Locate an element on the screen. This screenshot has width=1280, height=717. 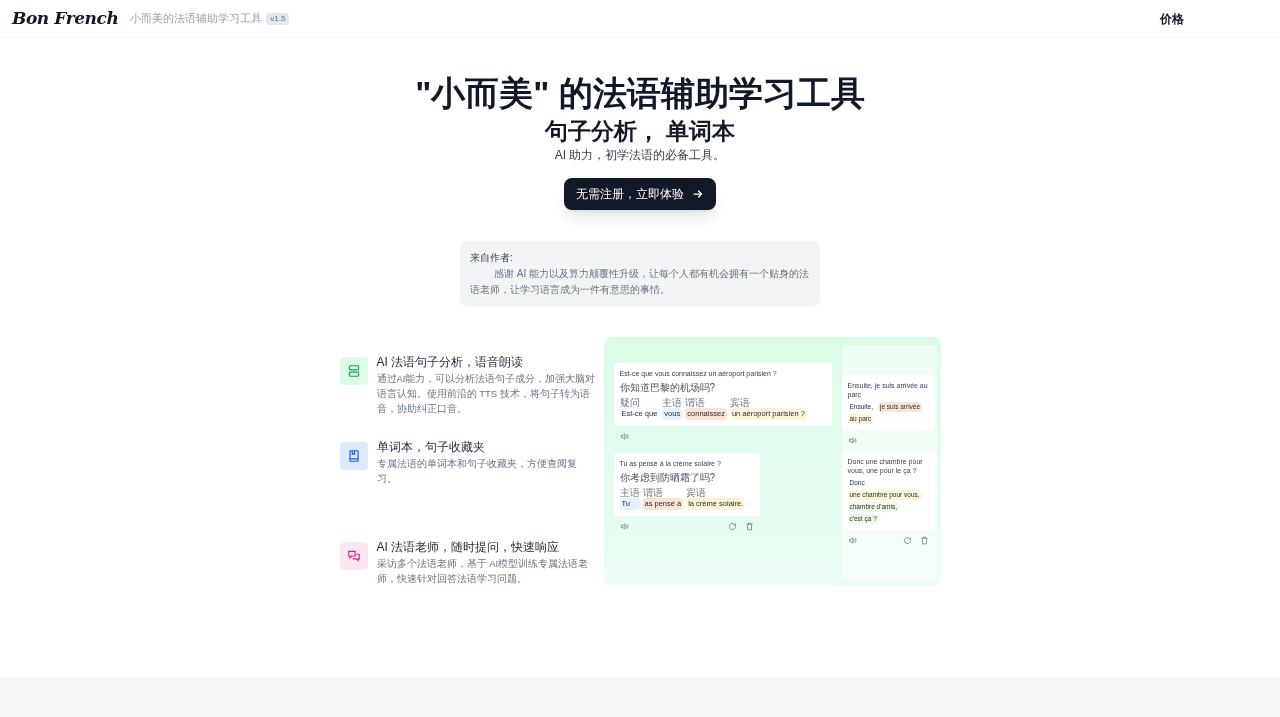
chinese-translation: 你知道巴黎的机场吗? is located at coordinates (668, 387).